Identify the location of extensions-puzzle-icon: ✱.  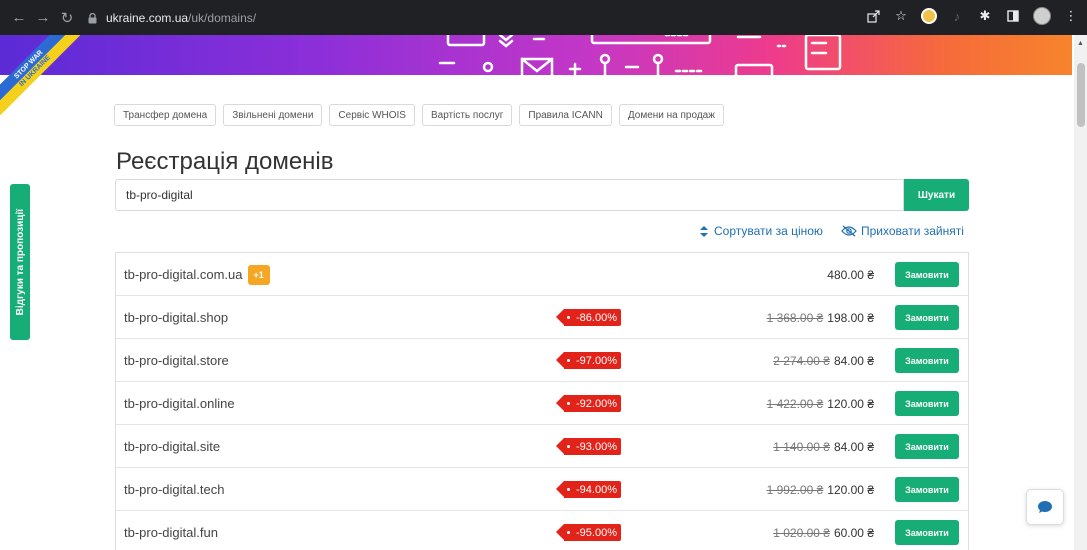
(985, 16).